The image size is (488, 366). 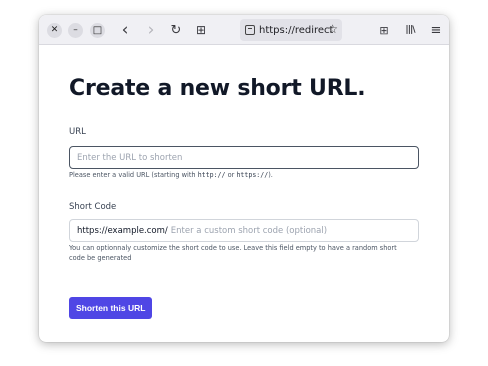 I want to click on library-button: |||\, so click(x=410, y=30).